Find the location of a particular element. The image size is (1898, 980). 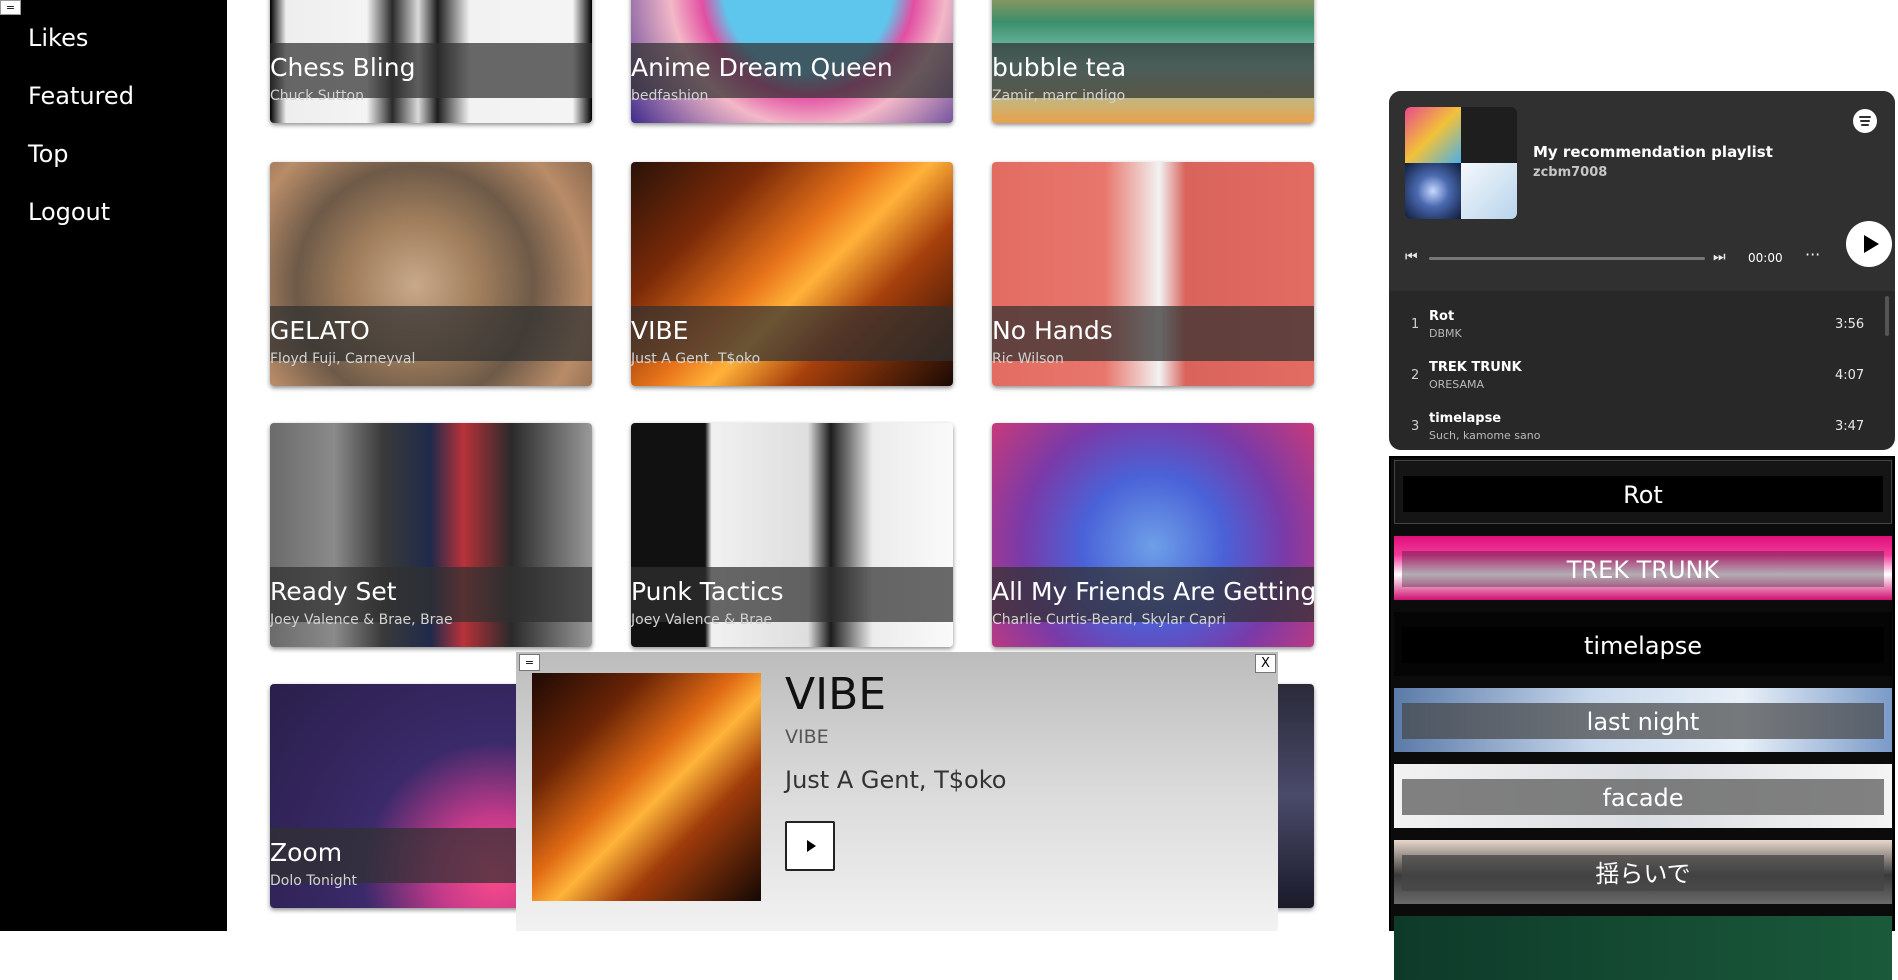

queue-item-label: last night is located at coordinates (1643, 722).